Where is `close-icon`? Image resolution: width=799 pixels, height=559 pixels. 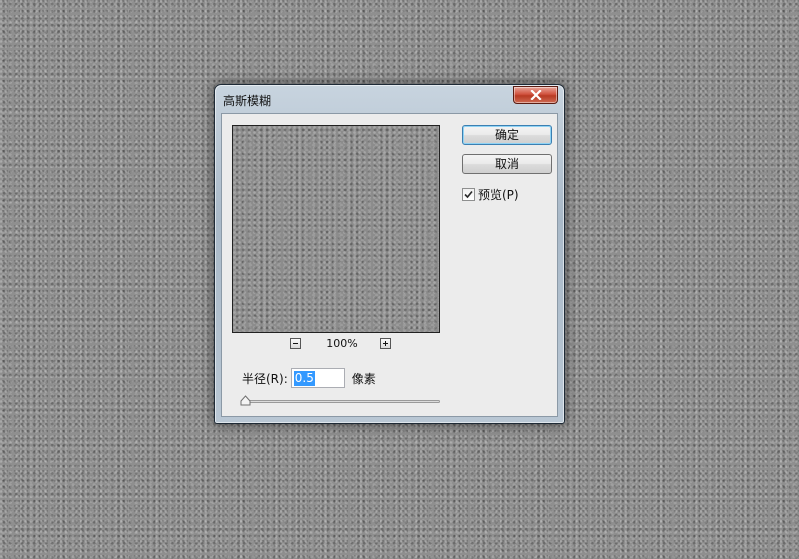 close-icon is located at coordinates (535, 95).